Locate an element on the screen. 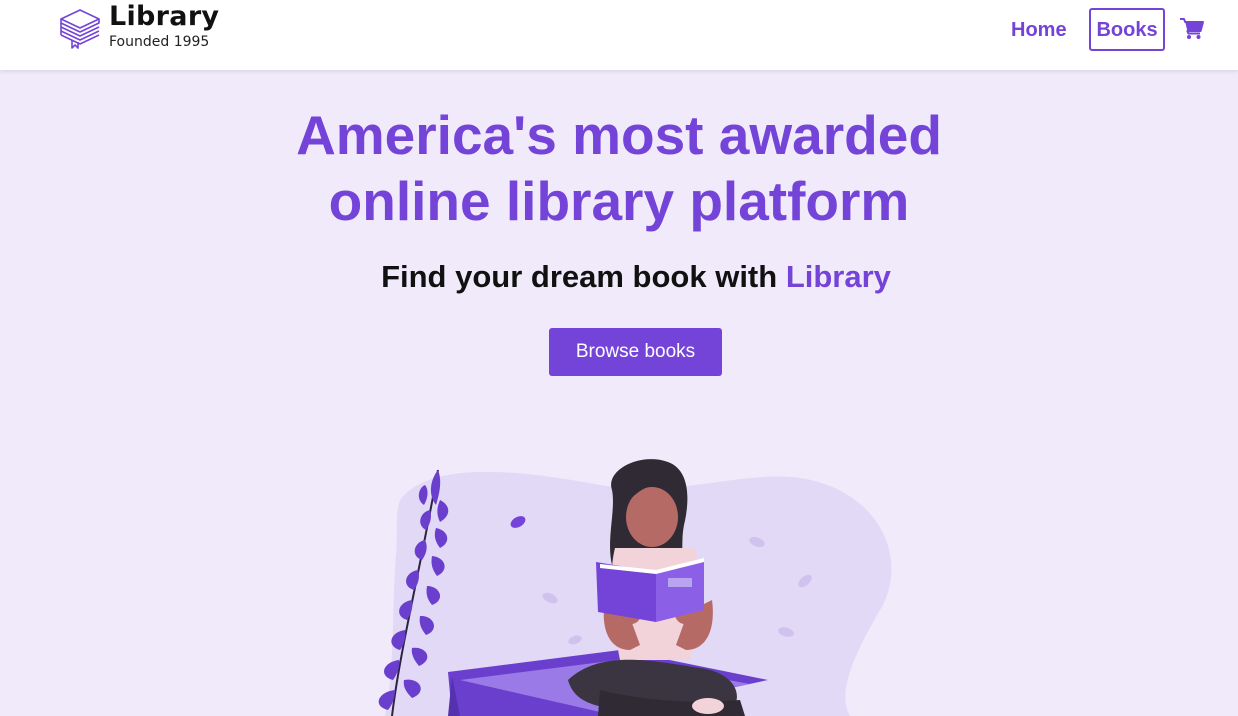  hero-subtitle: Find your dream book with Library is located at coordinates (619, 277).